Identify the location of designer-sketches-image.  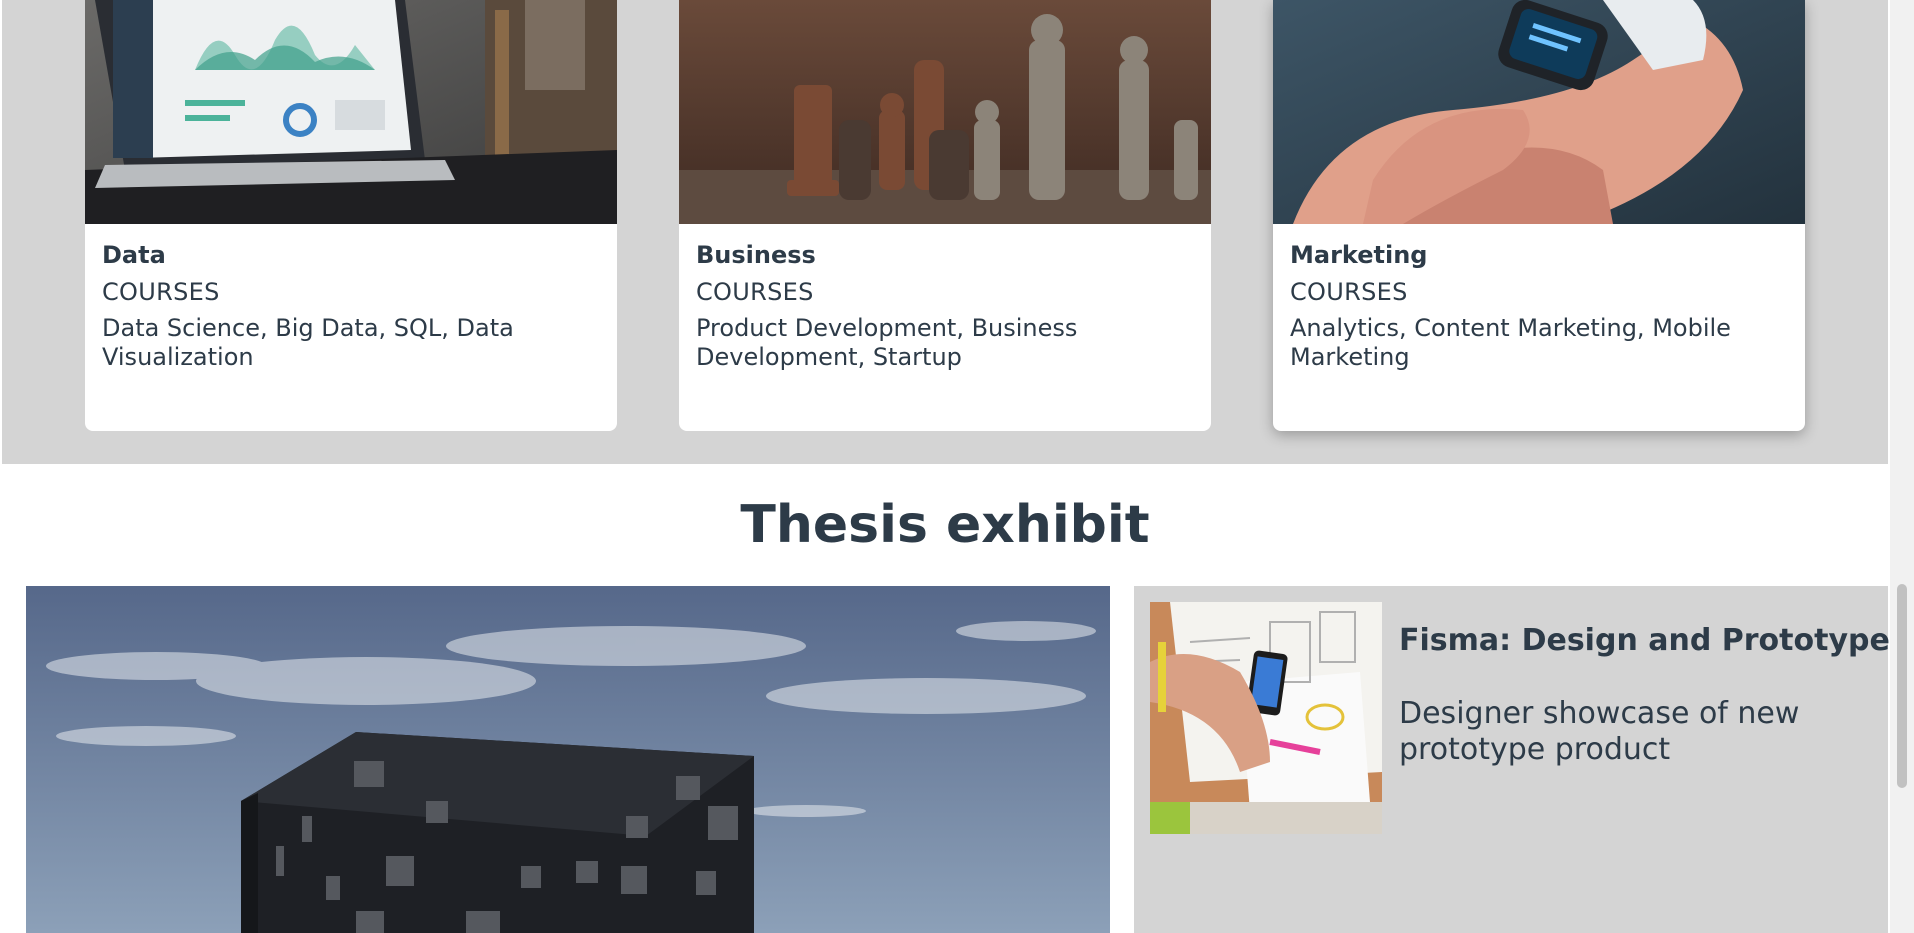
(1266, 718).